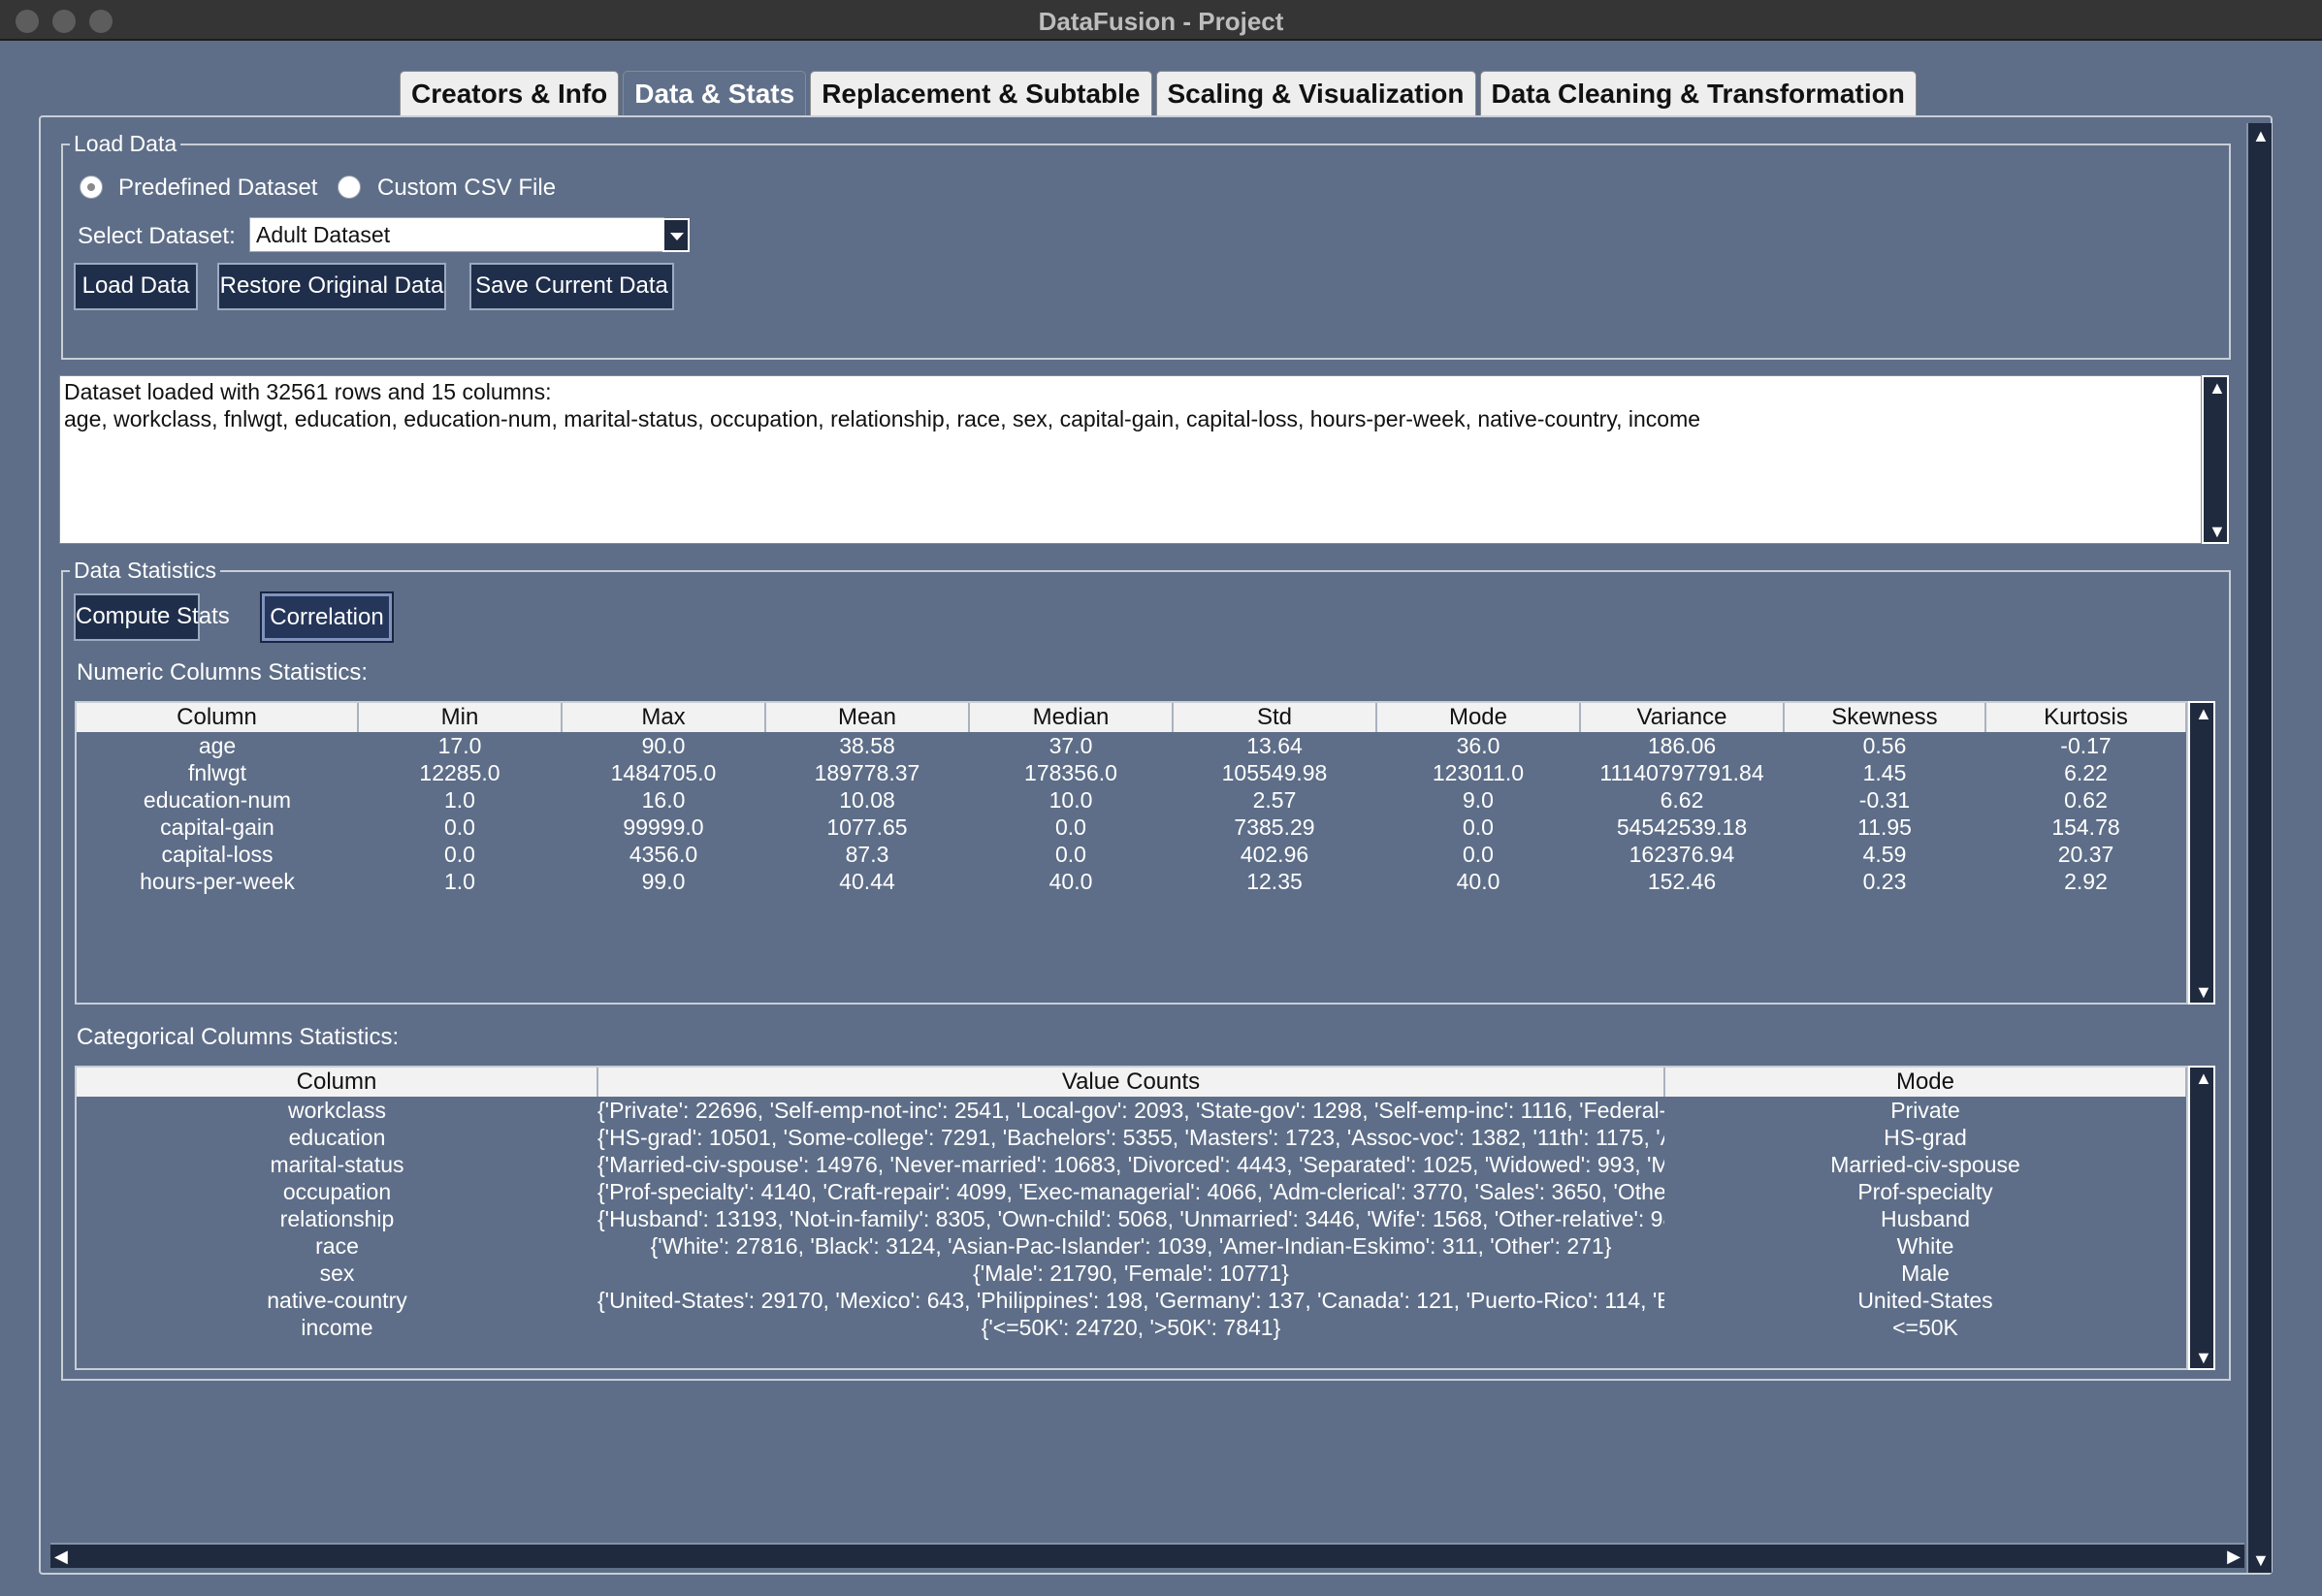 The image size is (2322, 1596). I want to click on scroll-right-icon: ▶, so click(2234, 1556).